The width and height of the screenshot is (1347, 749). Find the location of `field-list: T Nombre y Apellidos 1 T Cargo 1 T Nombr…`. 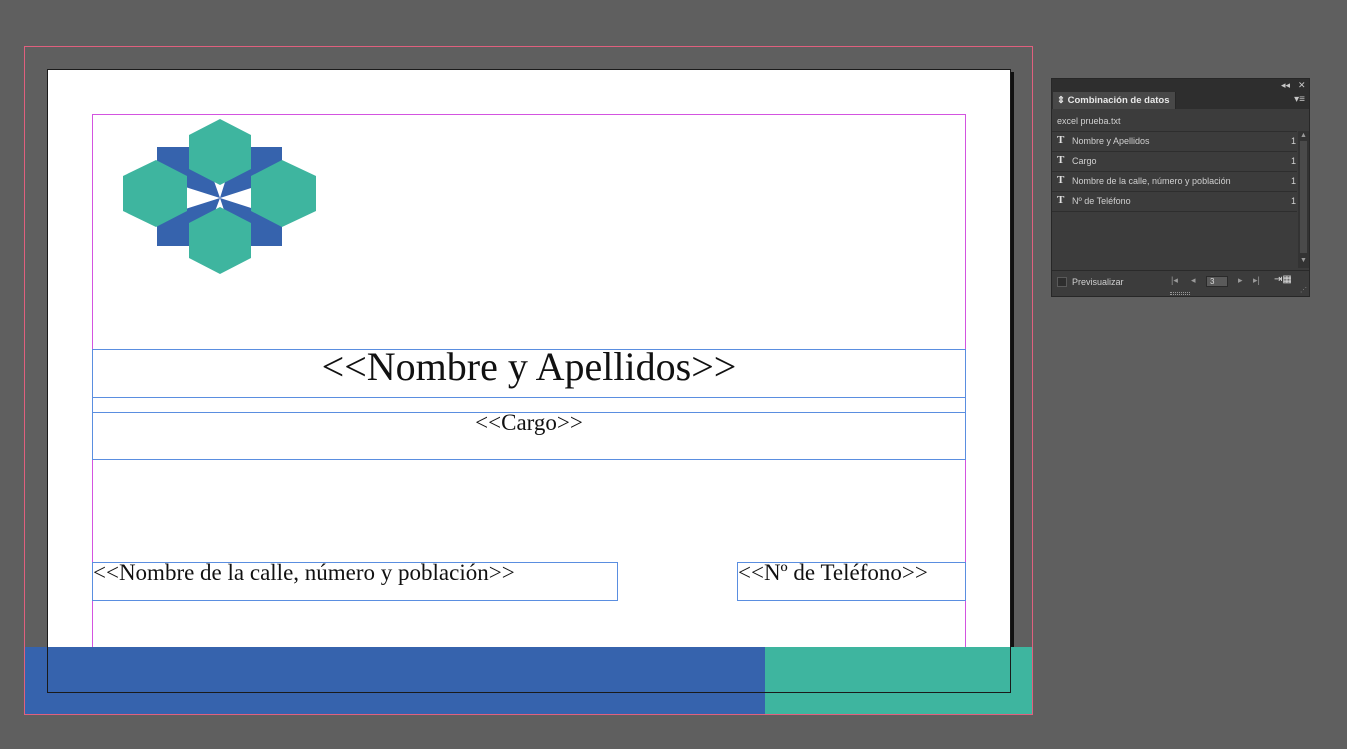

field-list: T Nombre y Apellidos 1 T Cargo 1 T Nombr… is located at coordinates (1174, 199).